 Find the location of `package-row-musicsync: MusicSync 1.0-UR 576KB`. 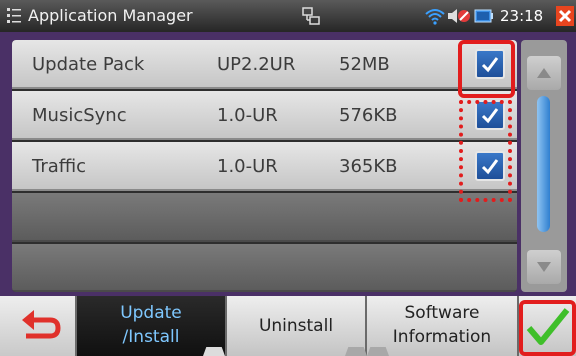

package-row-musicsync: MusicSync 1.0-UR 576KB is located at coordinates (264, 115).